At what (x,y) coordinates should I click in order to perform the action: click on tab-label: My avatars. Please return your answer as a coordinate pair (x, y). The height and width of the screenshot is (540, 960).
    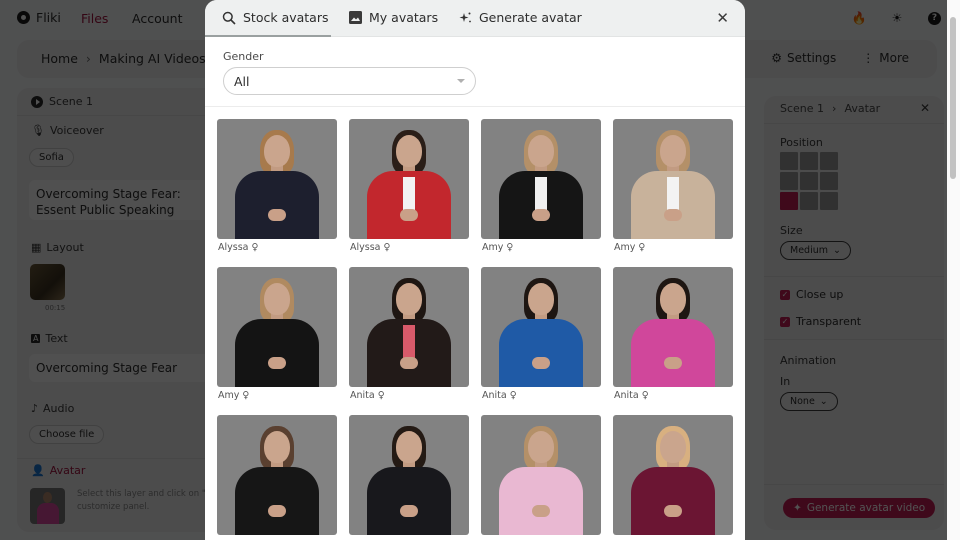
    Looking at the image, I should click on (404, 17).